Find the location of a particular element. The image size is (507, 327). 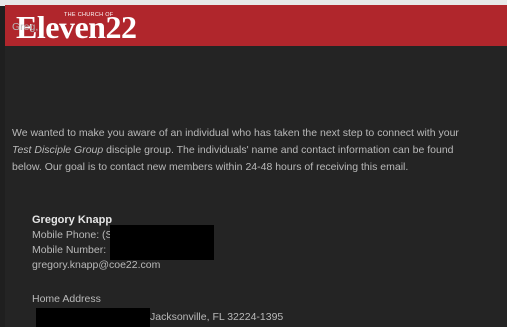

email-greeting: Greg, is located at coordinates (25, 27).